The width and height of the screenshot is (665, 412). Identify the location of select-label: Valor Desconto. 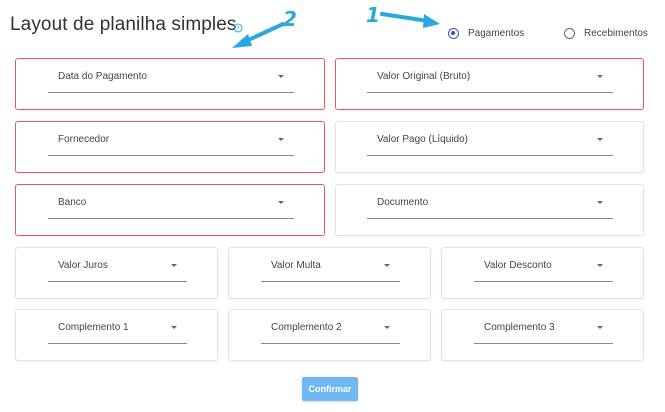
(518, 265).